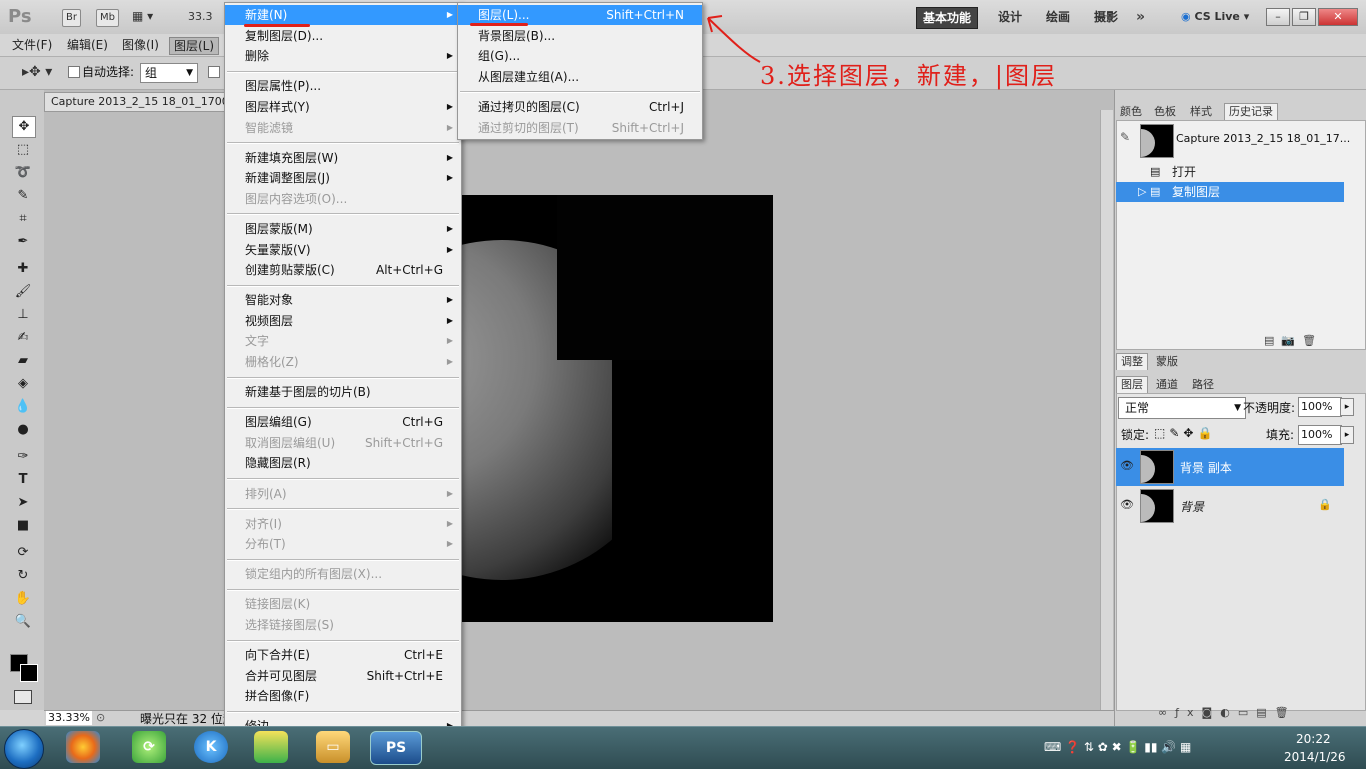 This screenshot has width=1366, height=769. Describe the element at coordinates (343, 321) in the screenshot. I see `layer-menu-item: 视频图层 ▶` at that location.